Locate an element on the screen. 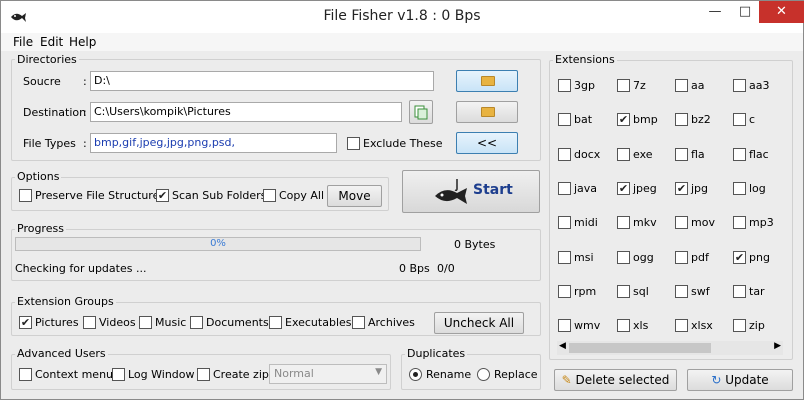 This screenshot has height=400, width=804. menu-help: Help is located at coordinates (82, 42).